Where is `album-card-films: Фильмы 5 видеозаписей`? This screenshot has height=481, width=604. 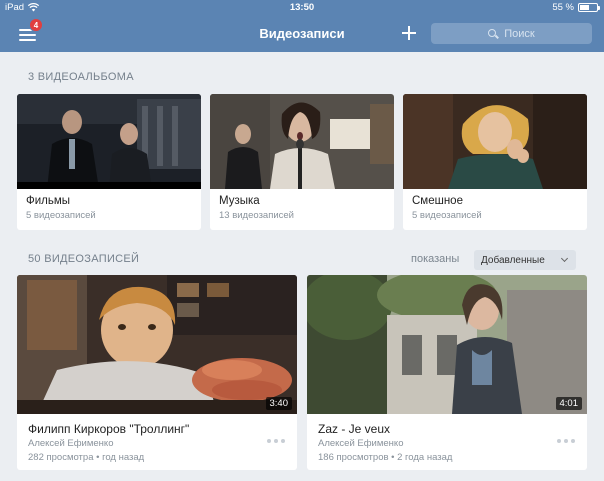 album-card-films: Фильмы 5 видеозаписей is located at coordinates (109, 162).